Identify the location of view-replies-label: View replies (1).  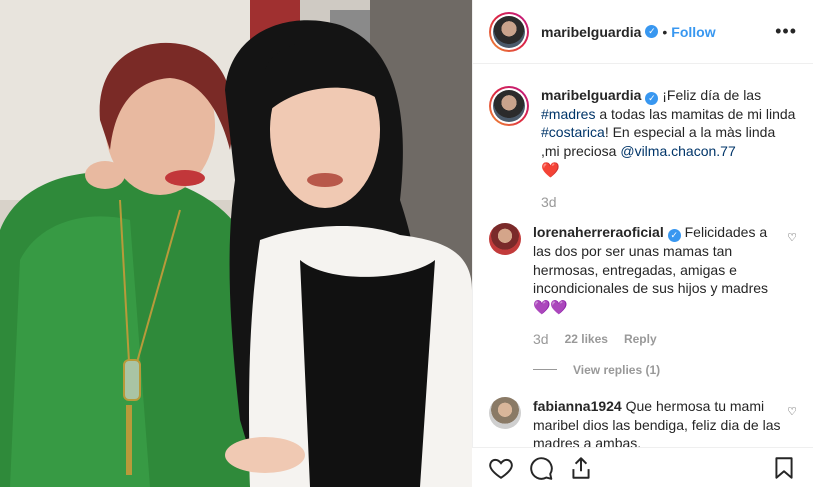
(617, 369).